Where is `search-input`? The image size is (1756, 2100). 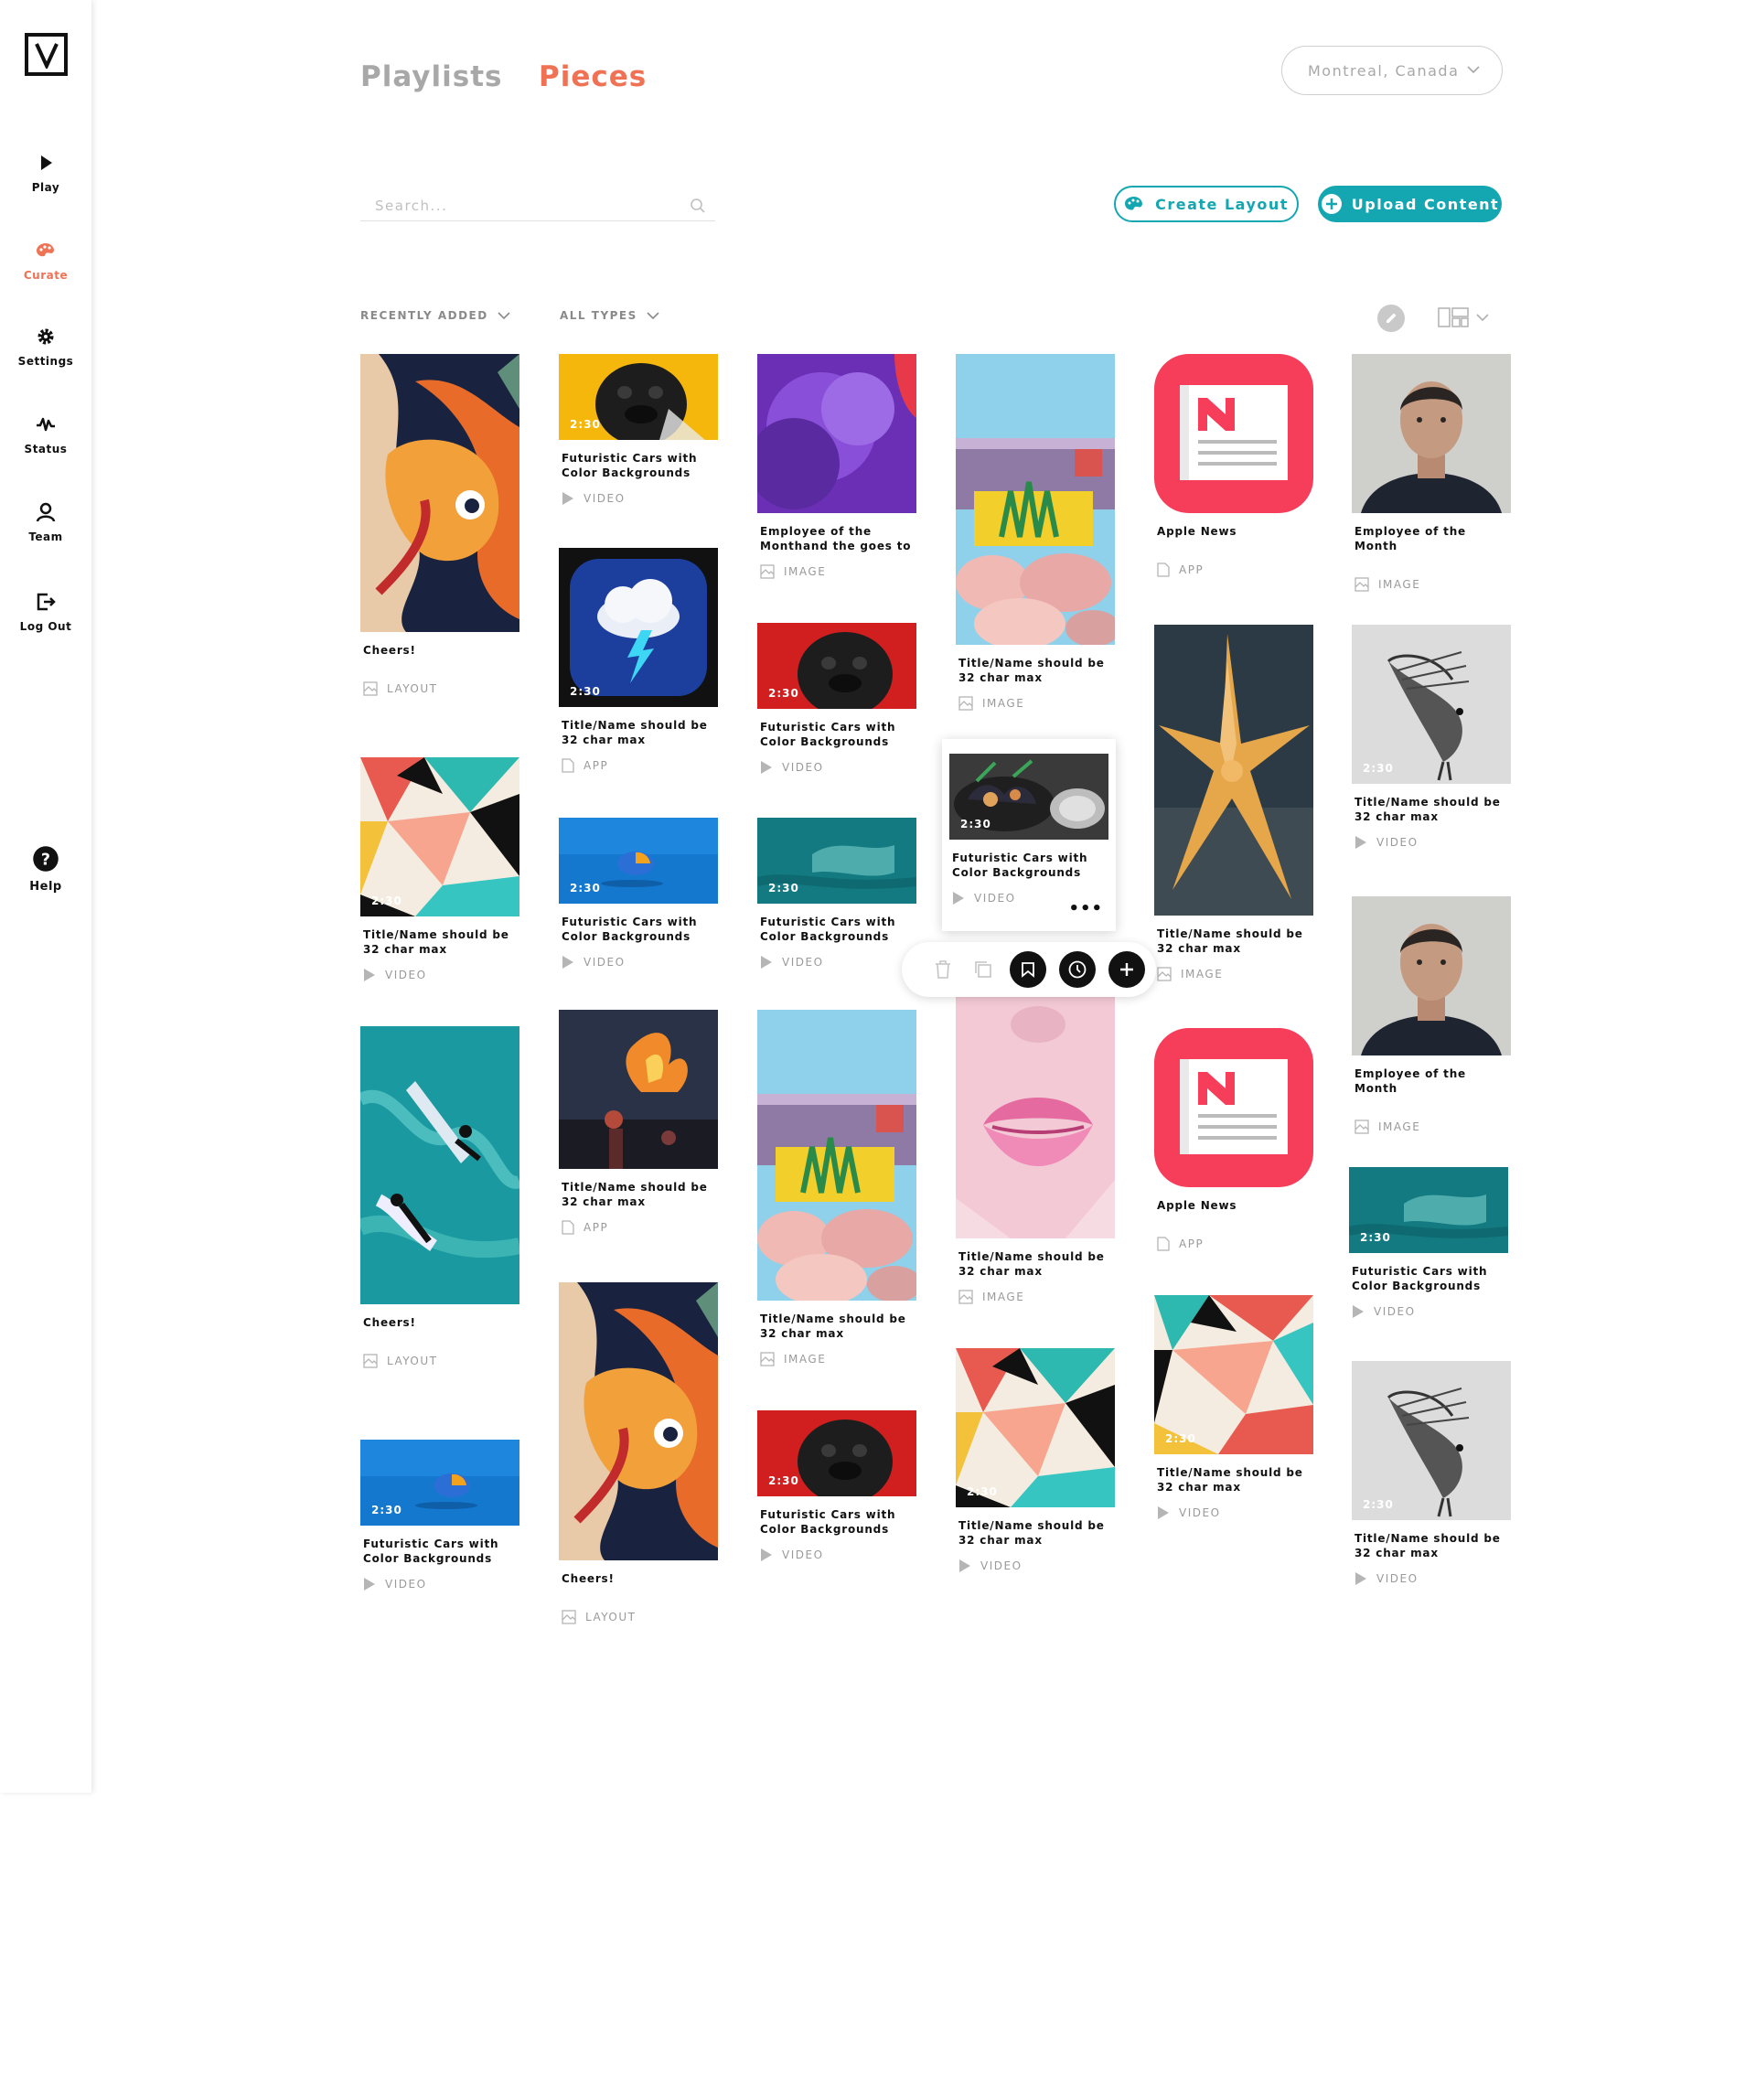
search-input is located at coordinates (515, 206).